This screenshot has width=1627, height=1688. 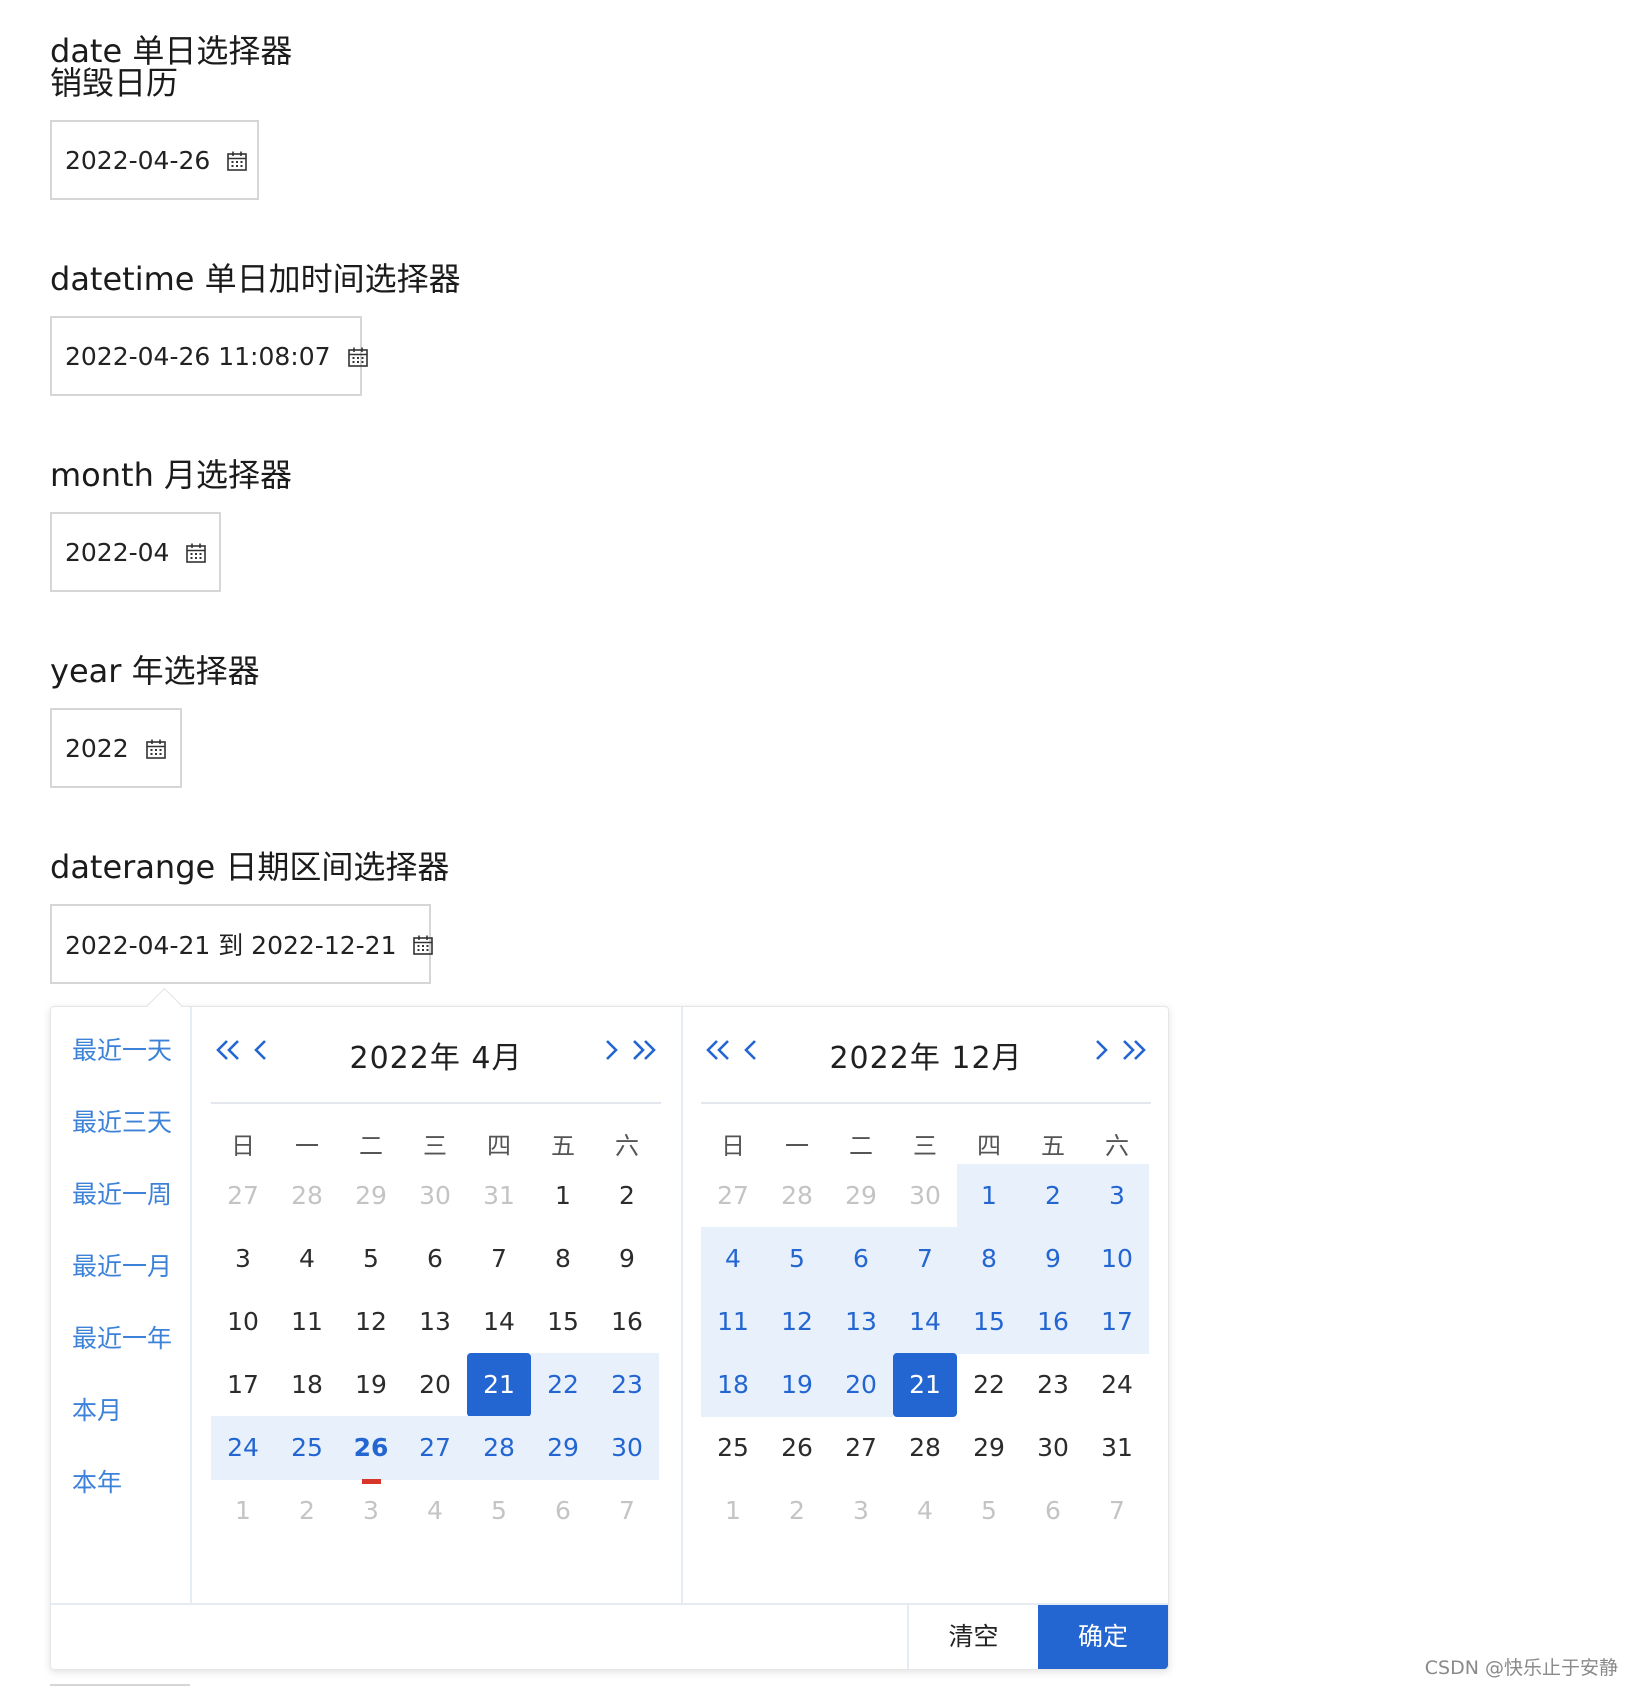 What do you see at coordinates (733, 1385) in the screenshot?
I see `day-cell-right: 18` at bounding box center [733, 1385].